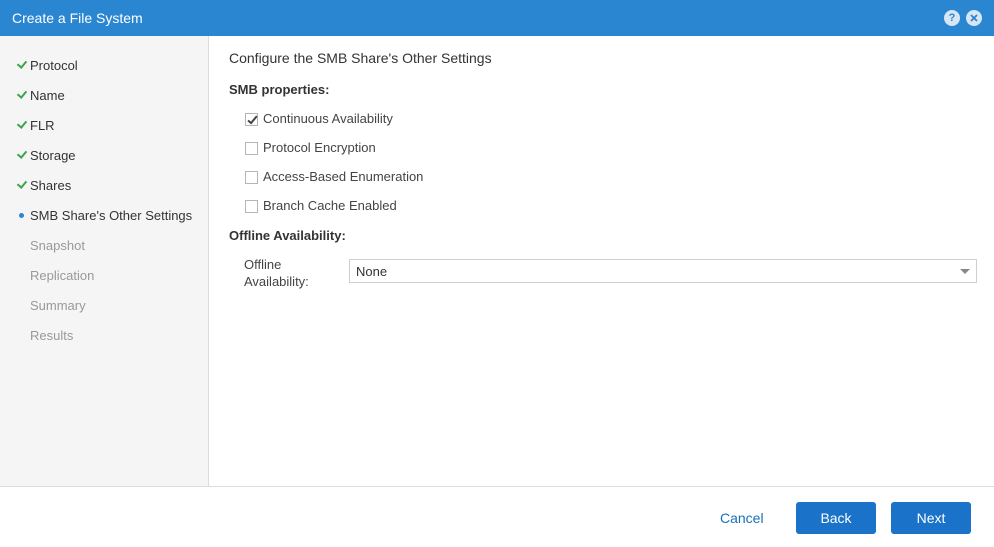 The width and height of the screenshot is (994, 547). What do you see at coordinates (663, 271) in the screenshot?
I see `offline-availability-select: None` at bounding box center [663, 271].